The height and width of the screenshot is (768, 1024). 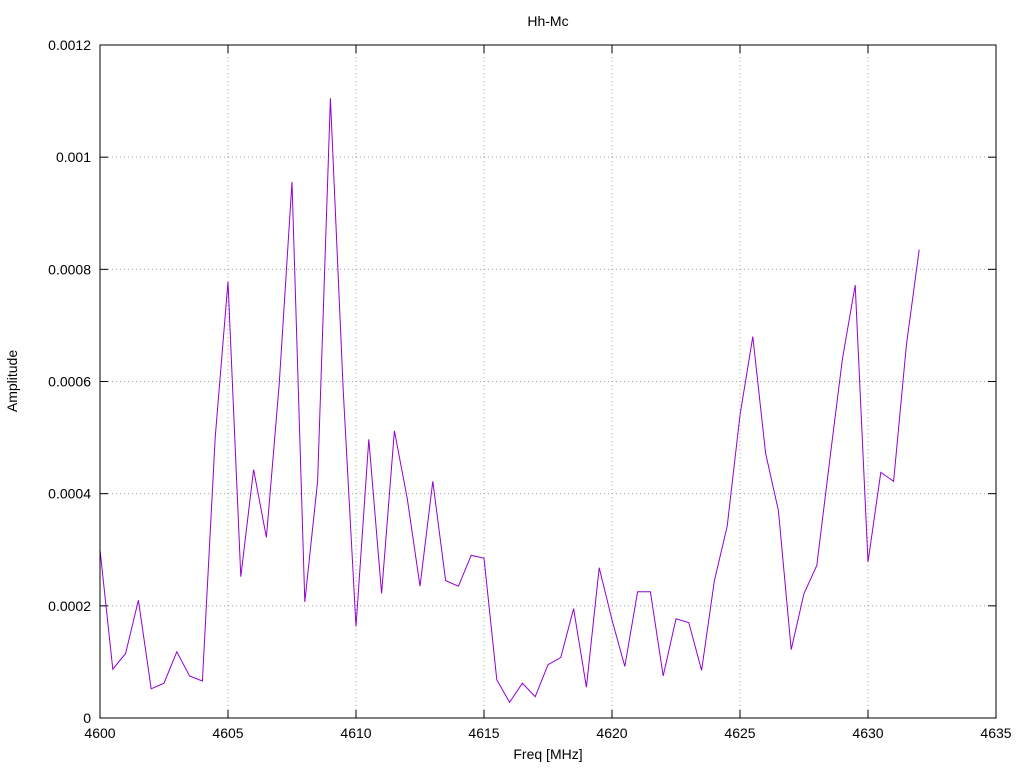 I want to click on y-tick-label: 0.001, so click(x=73, y=157).